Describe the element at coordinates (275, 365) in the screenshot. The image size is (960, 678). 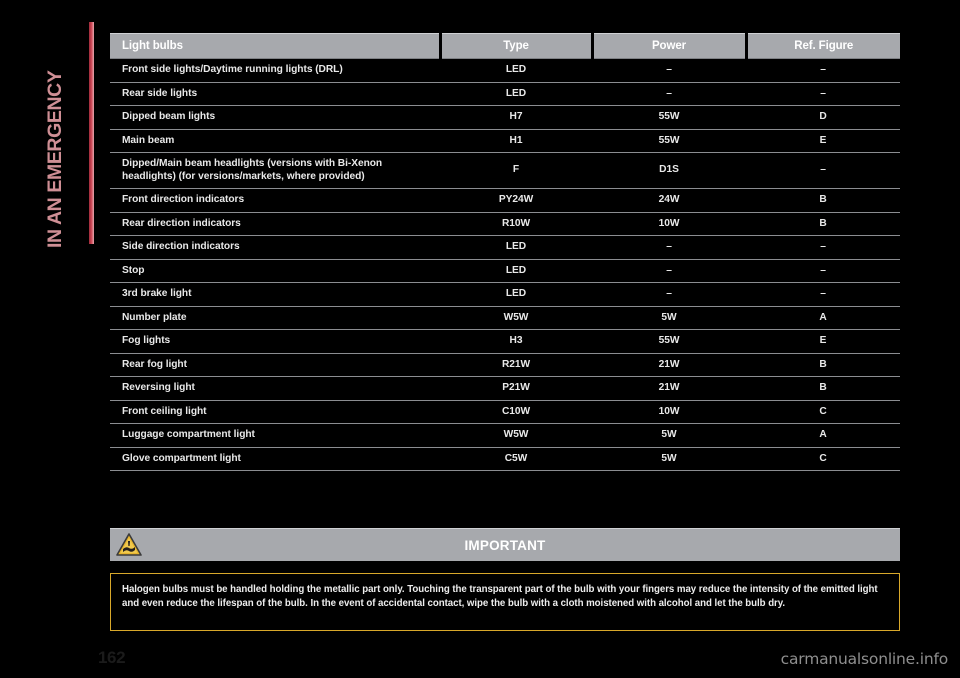
I see `cell-bulb-name: Rear fog light` at that location.